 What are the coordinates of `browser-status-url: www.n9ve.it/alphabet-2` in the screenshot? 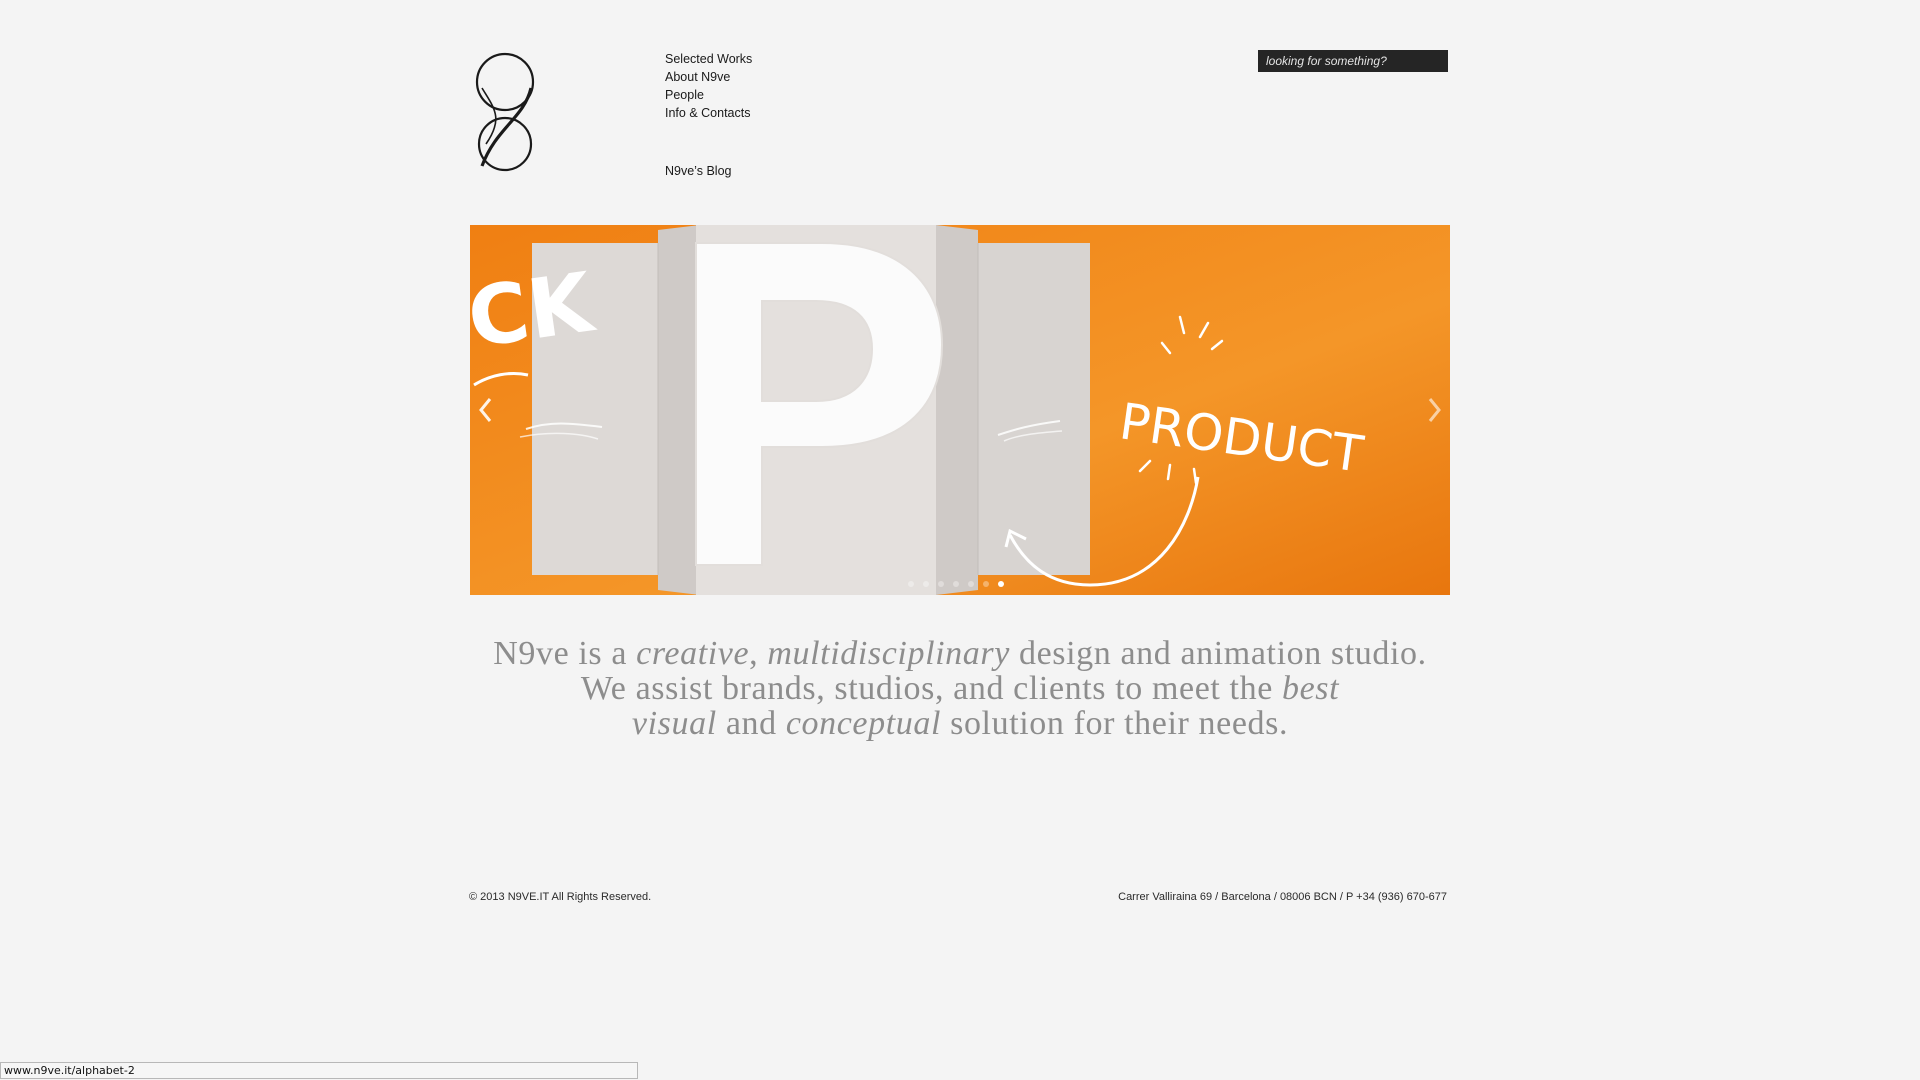 It's located at (319, 1070).